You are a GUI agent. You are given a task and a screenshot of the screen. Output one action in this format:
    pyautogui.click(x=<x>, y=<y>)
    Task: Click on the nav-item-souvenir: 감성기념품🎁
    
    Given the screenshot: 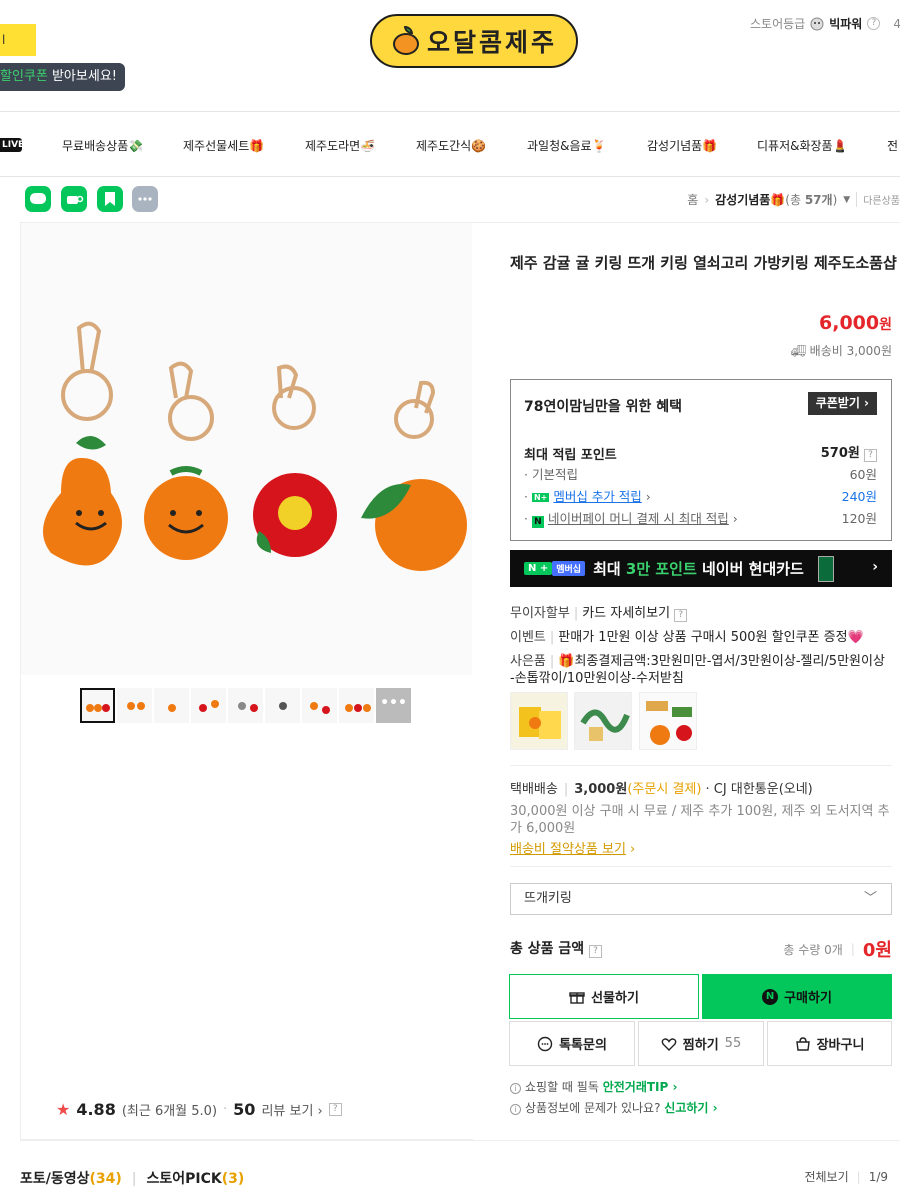 What is the action you would take?
    pyautogui.click(x=682, y=145)
    